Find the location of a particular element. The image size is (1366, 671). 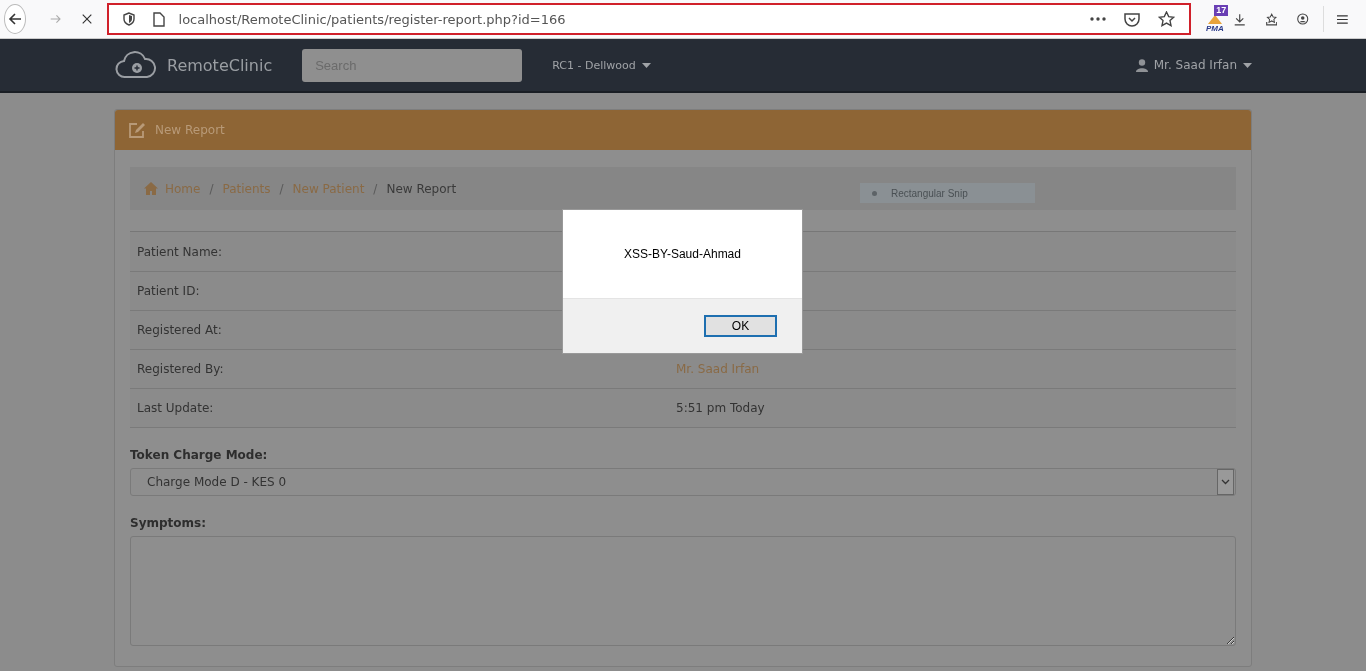

user-icon is located at coordinates (1141, 65).